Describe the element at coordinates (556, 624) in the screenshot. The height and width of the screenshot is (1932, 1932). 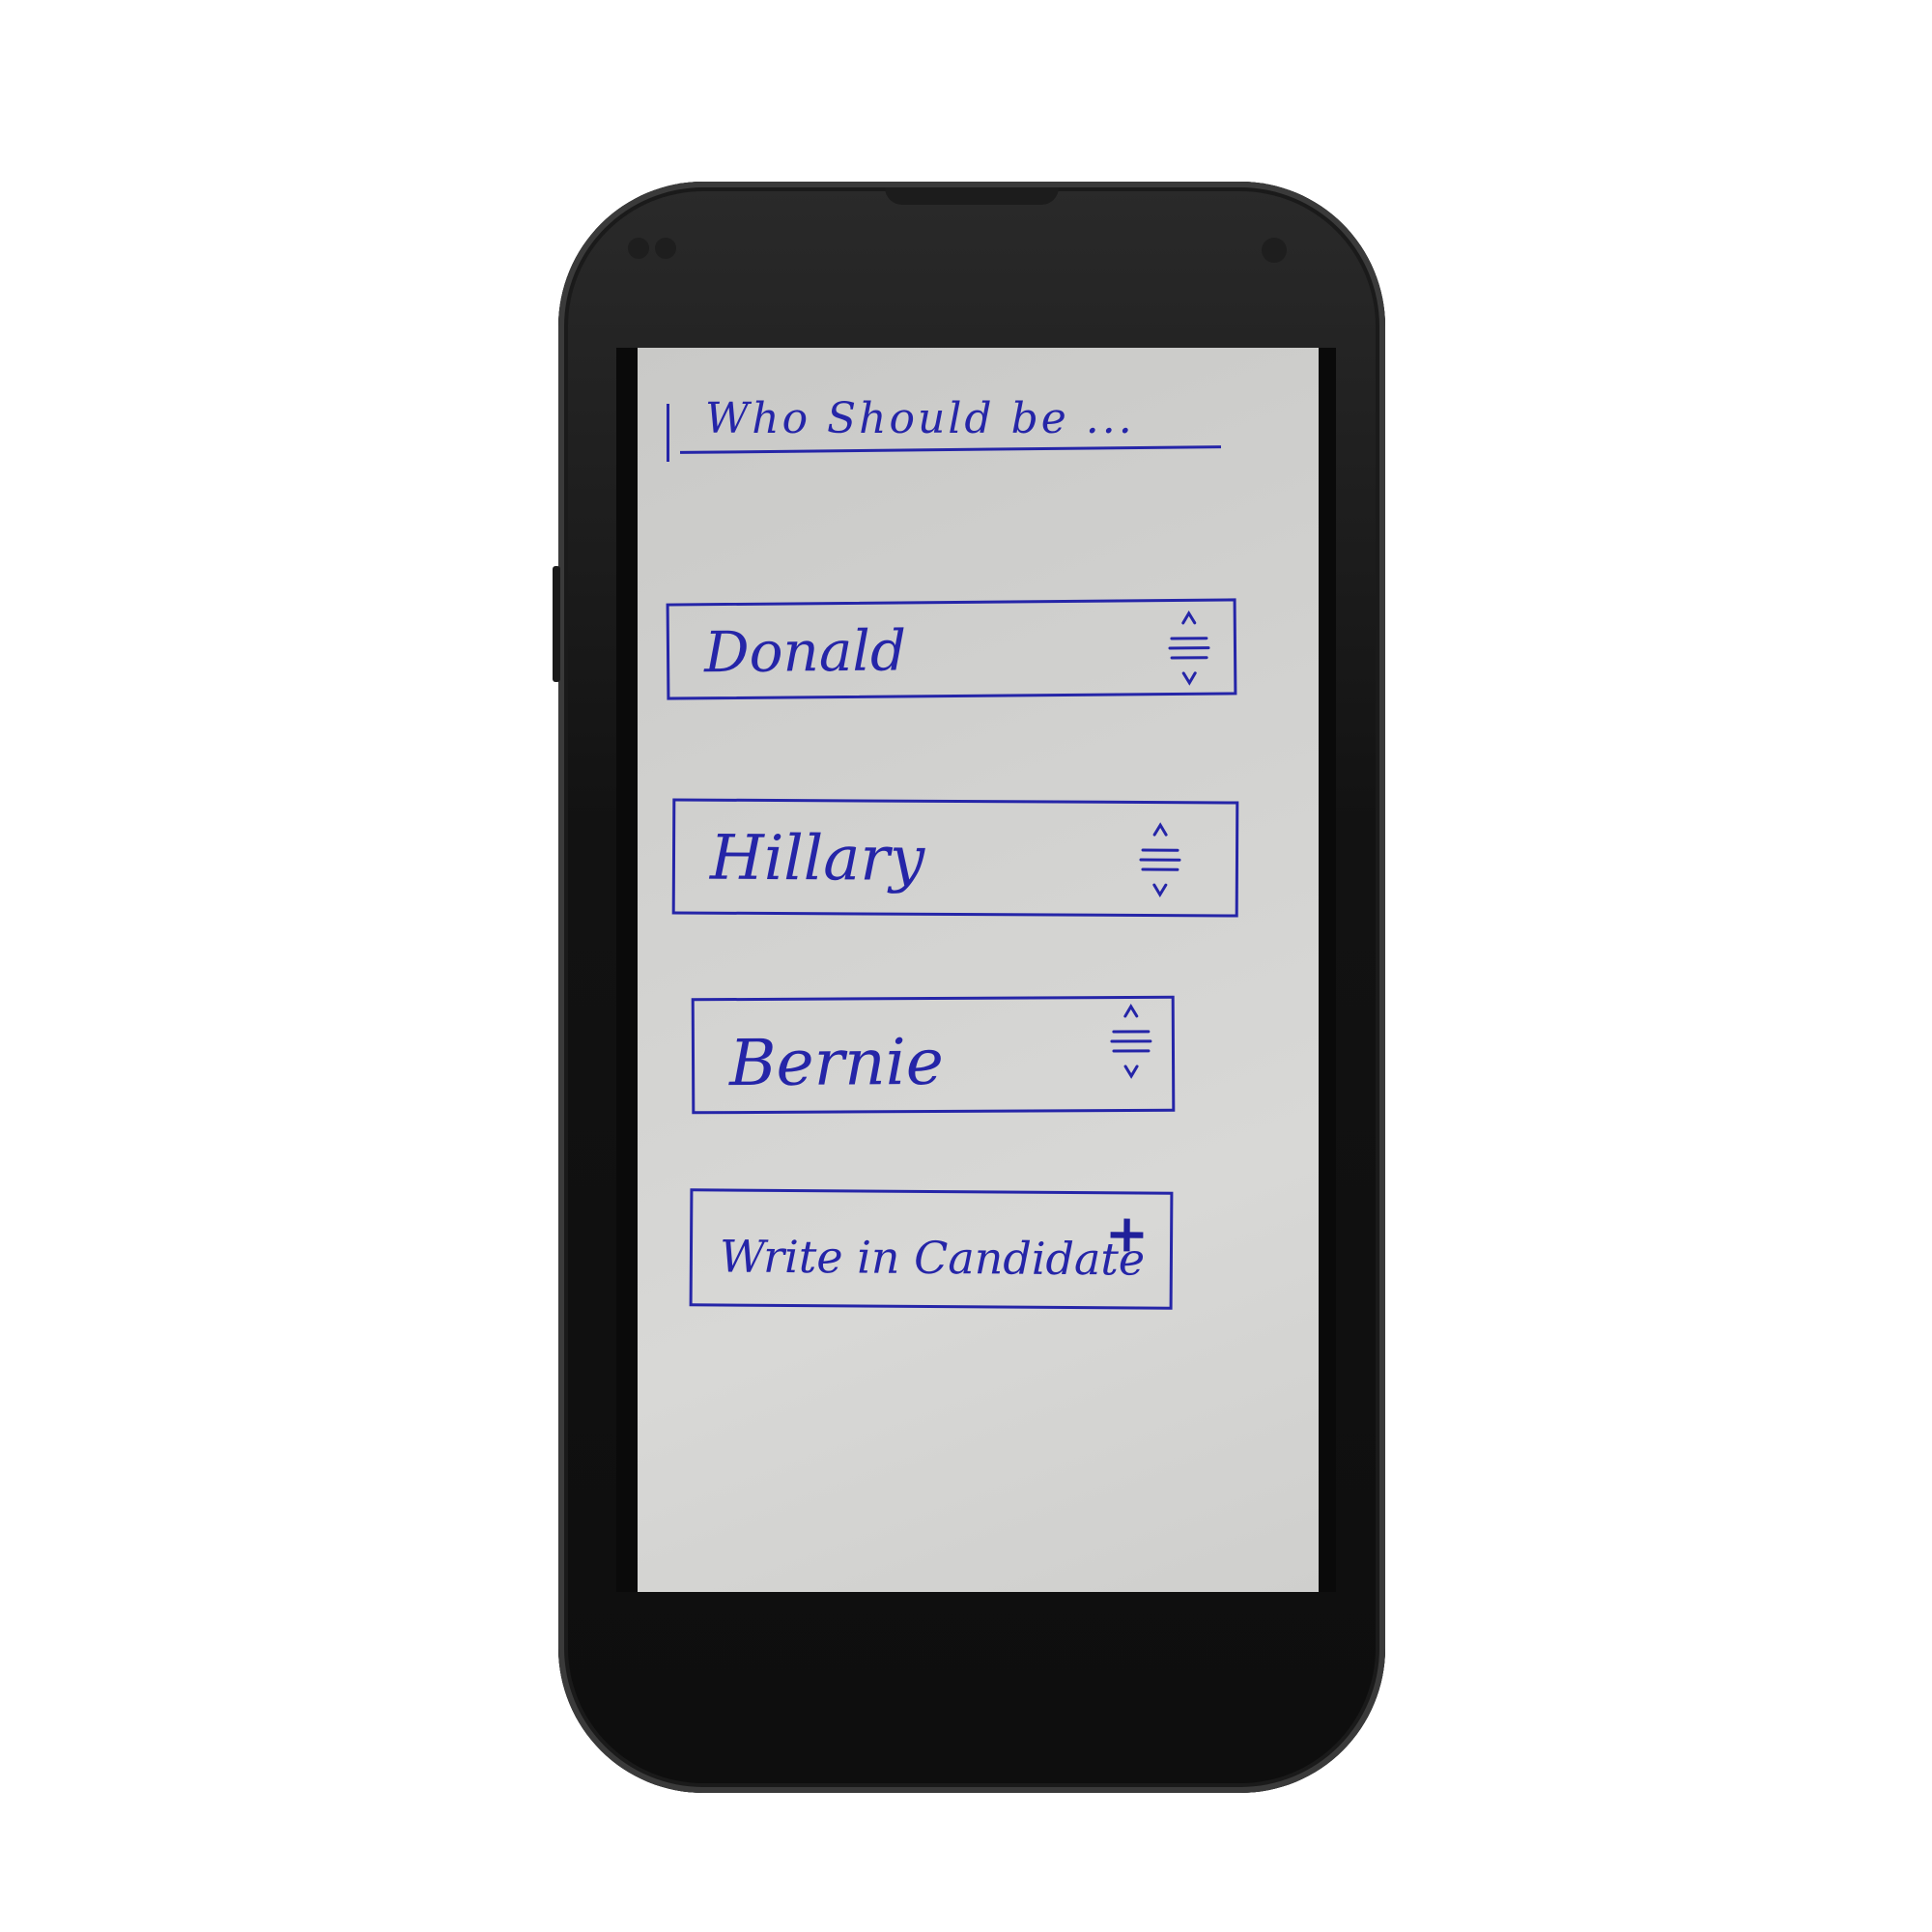
I see `volume-button` at that location.